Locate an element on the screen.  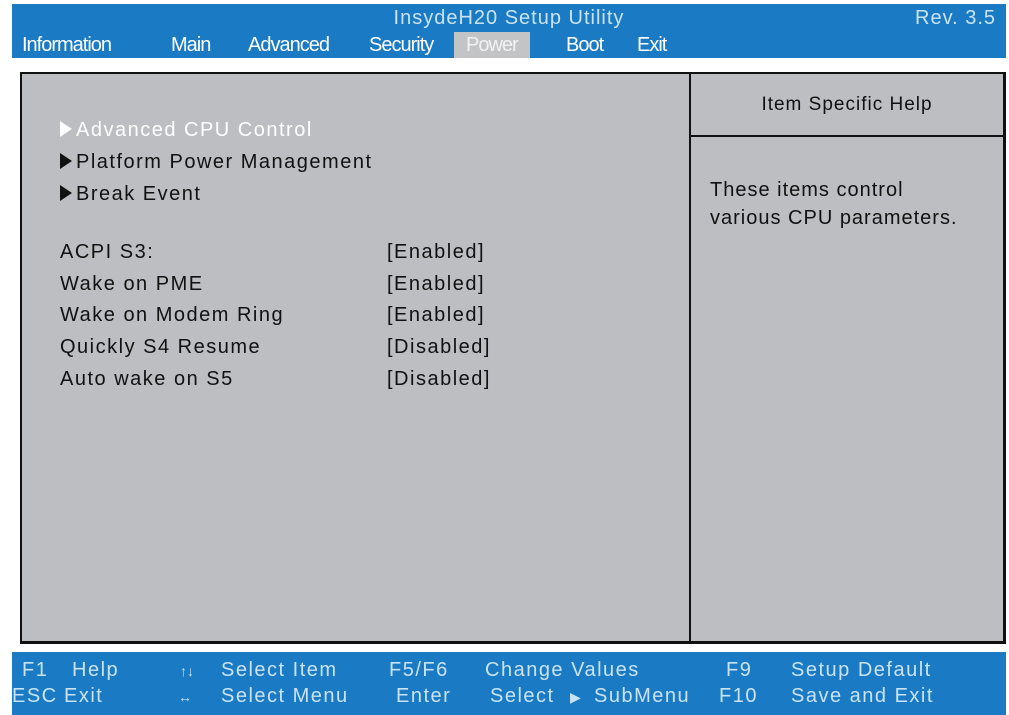
help-divider-horizontal is located at coordinates (847, 136).